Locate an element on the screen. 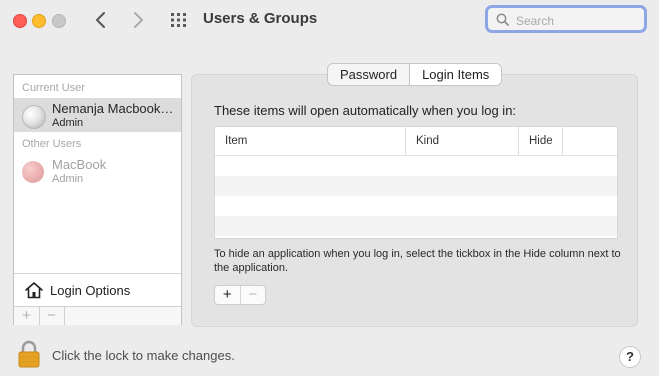 Image resolution: width=659 pixels, height=376 pixels. column-header-item: Item is located at coordinates (310, 141).